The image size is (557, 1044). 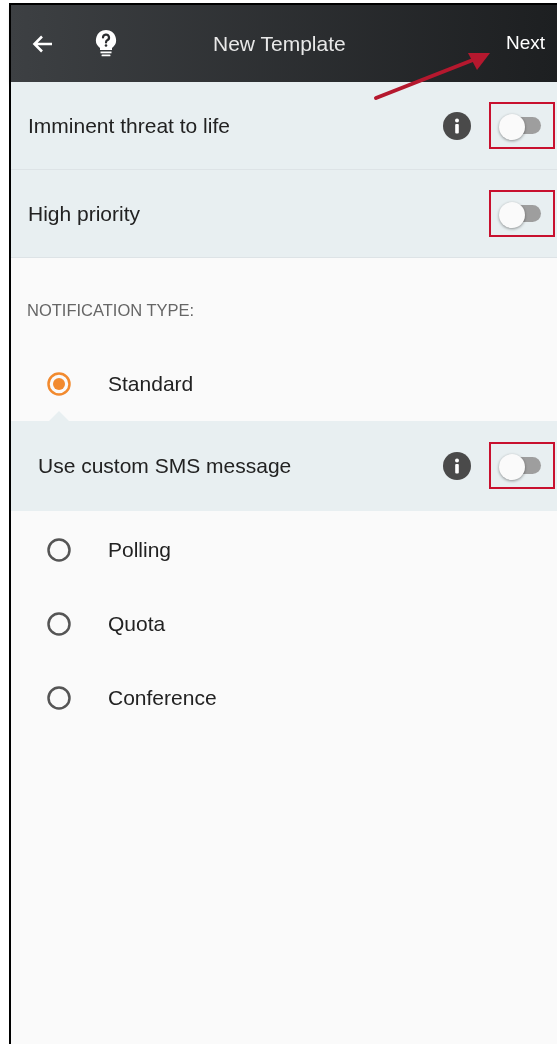 I want to click on lightbulb-icon, so click(x=106, y=43).